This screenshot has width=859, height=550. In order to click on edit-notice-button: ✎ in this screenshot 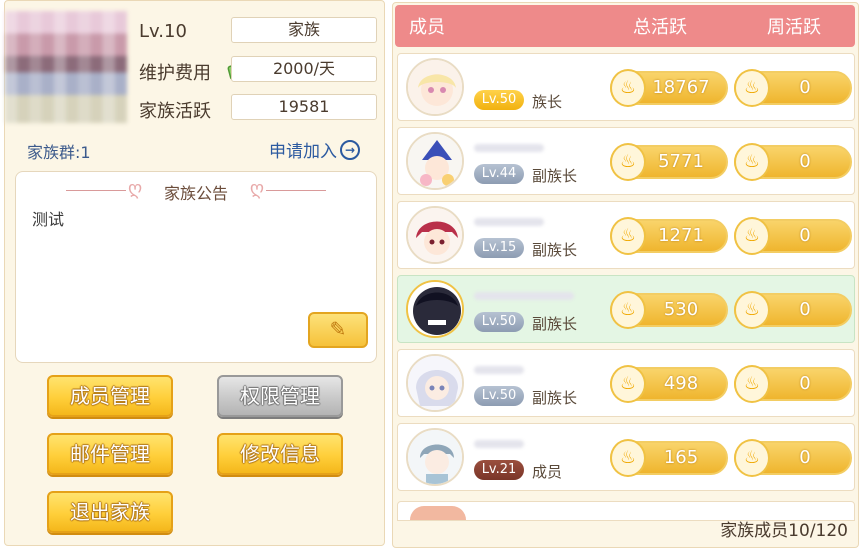, I will do `click(338, 330)`.